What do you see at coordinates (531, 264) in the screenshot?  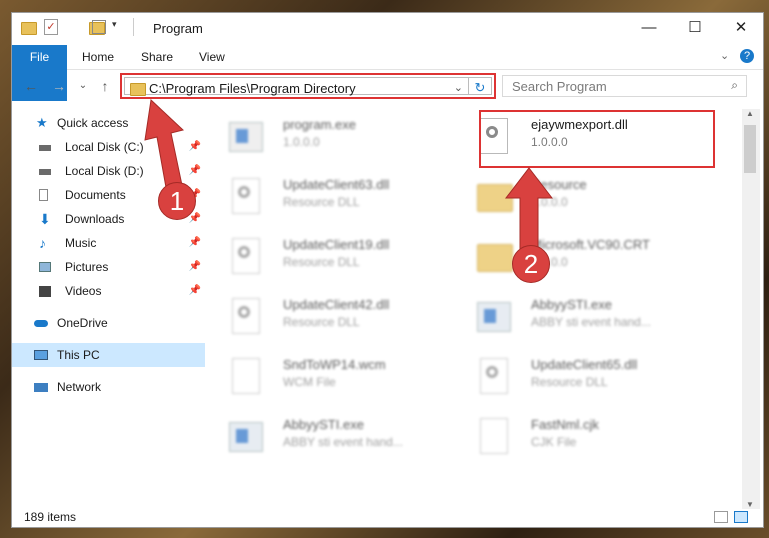 I see `step-badge-2: 2` at bounding box center [531, 264].